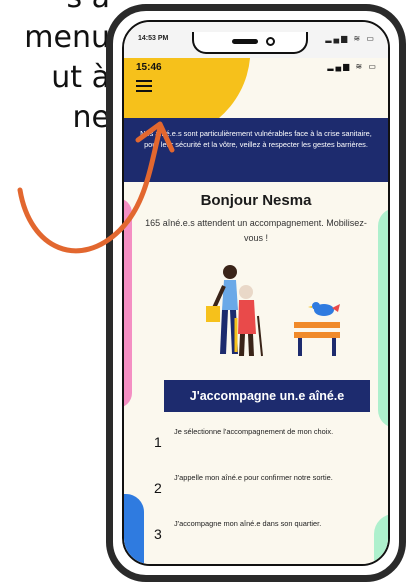  I want to click on instruction-text: s à menu ut à ne, so click(55, 69).